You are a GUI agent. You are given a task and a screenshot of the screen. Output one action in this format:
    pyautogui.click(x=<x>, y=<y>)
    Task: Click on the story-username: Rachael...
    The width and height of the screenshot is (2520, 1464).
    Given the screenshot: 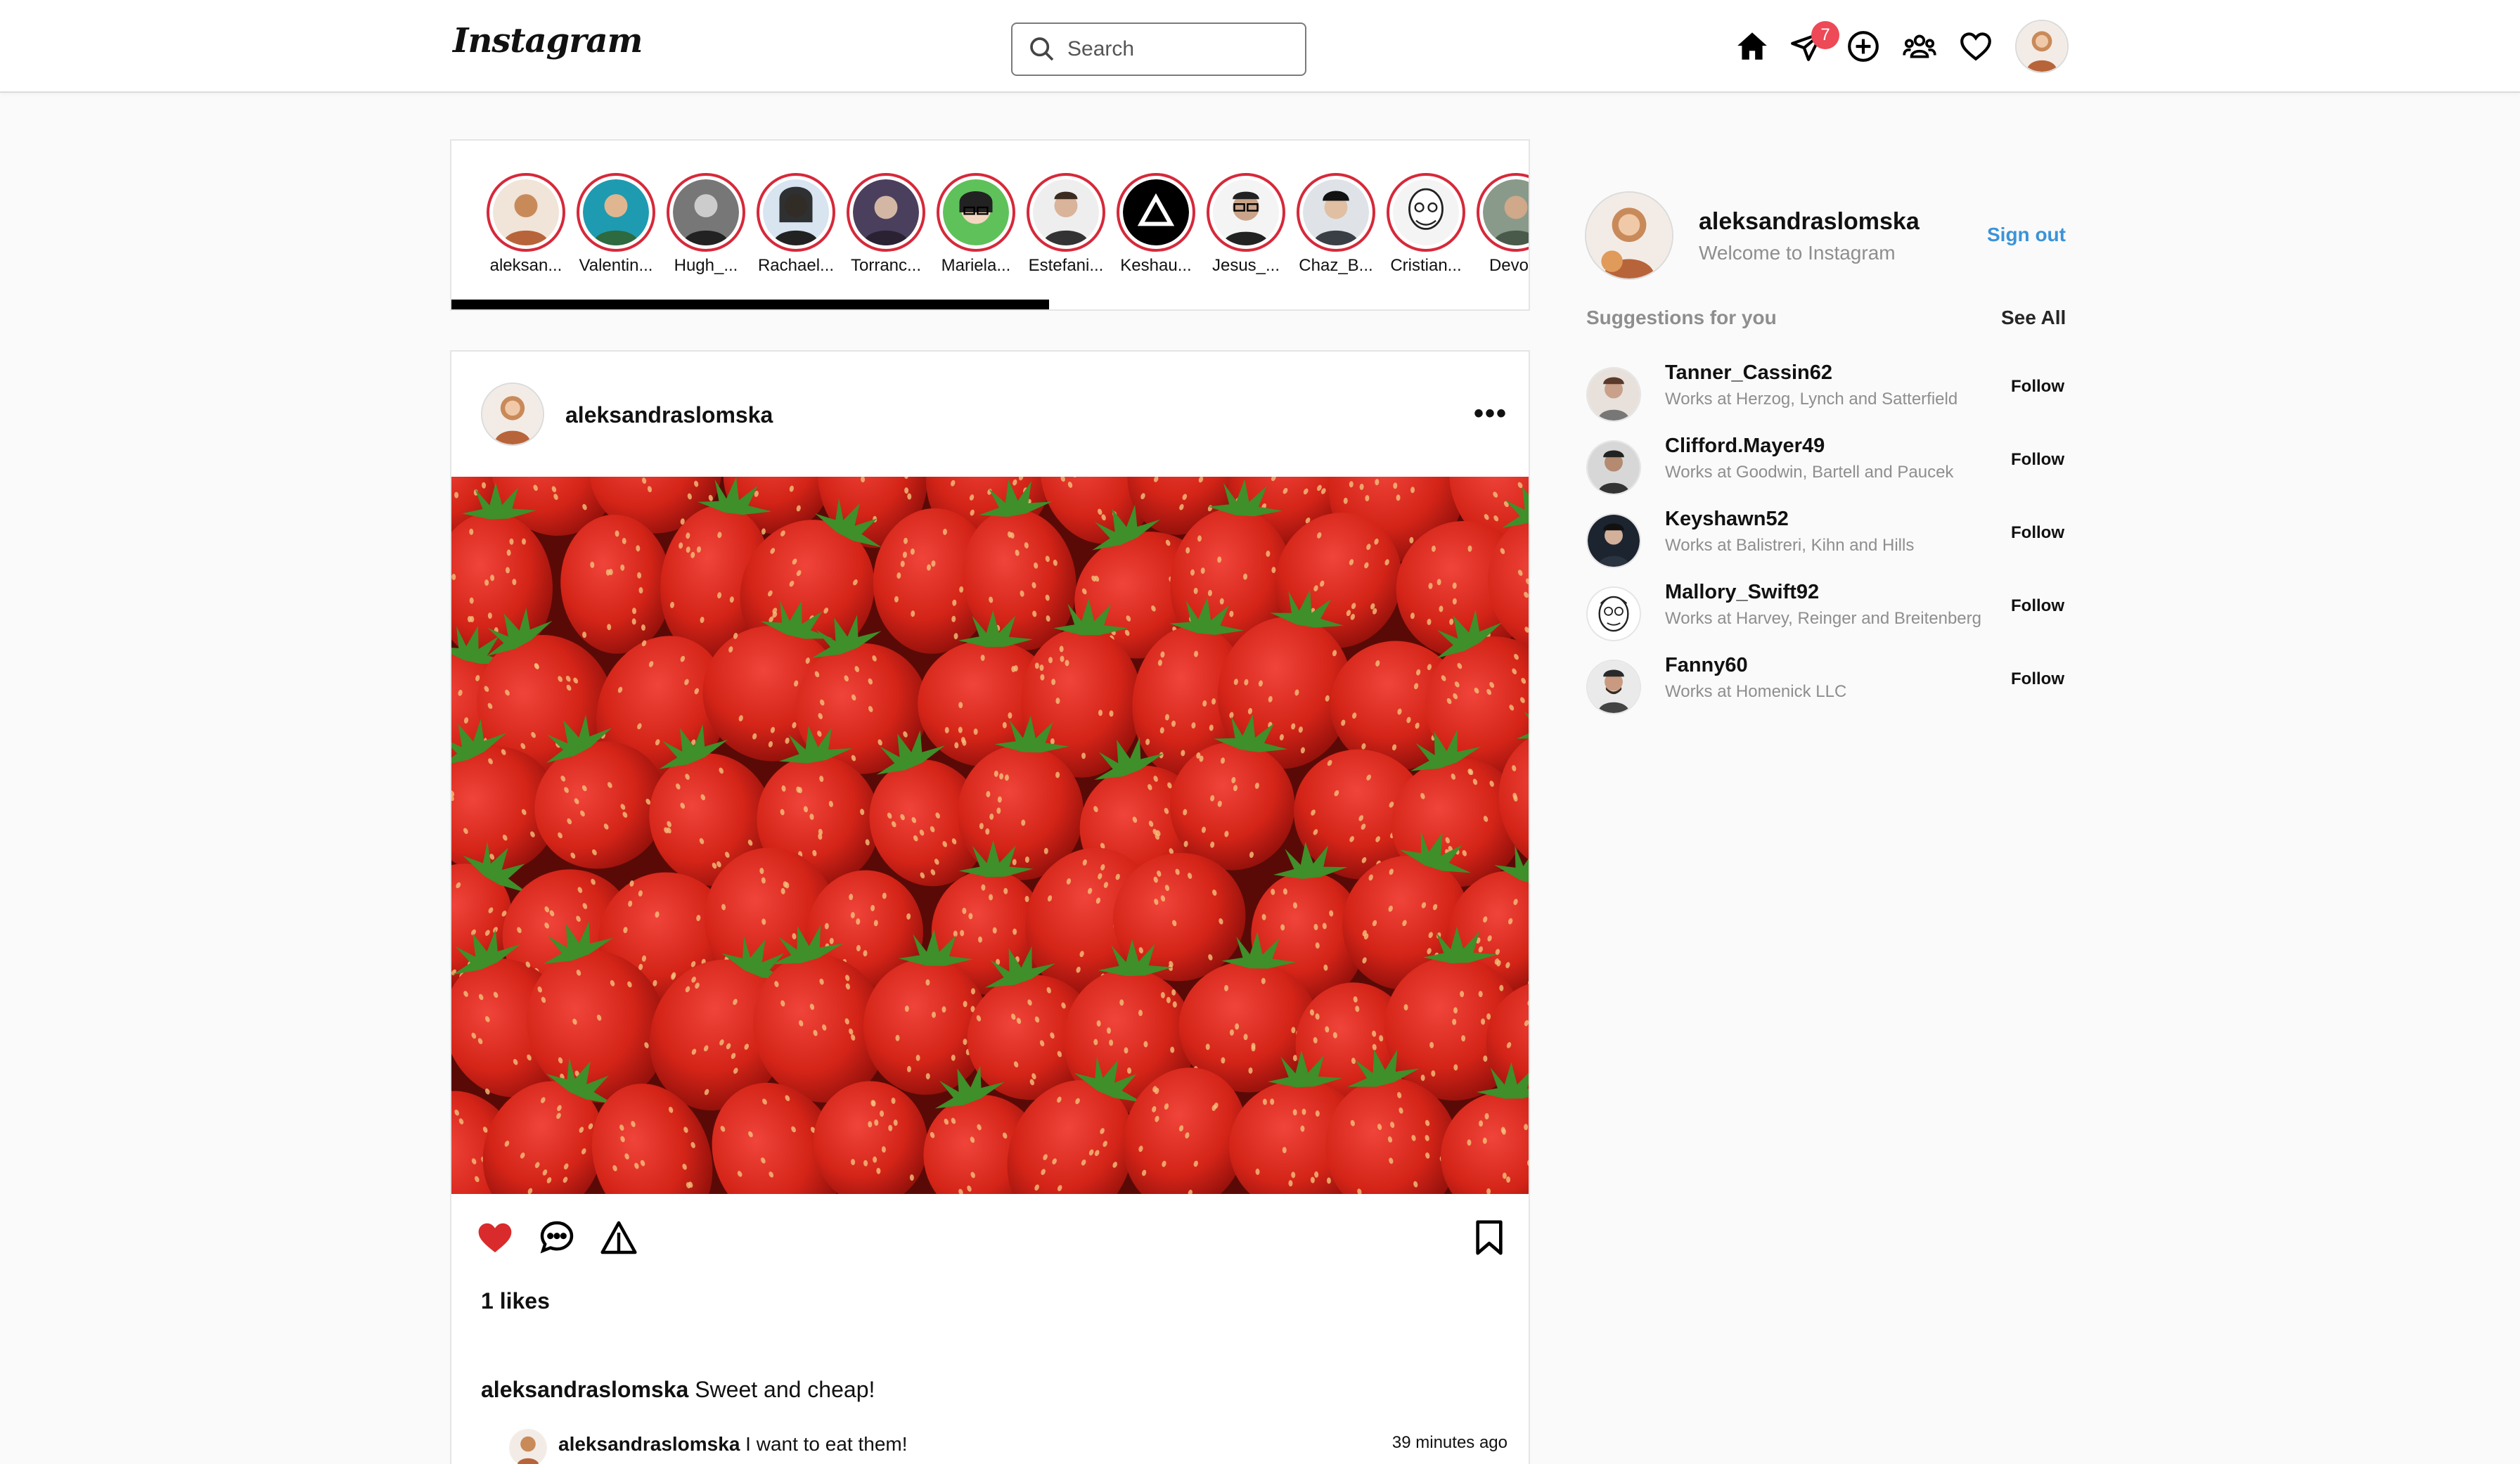 What is the action you would take?
    pyautogui.click(x=796, y=265)
    